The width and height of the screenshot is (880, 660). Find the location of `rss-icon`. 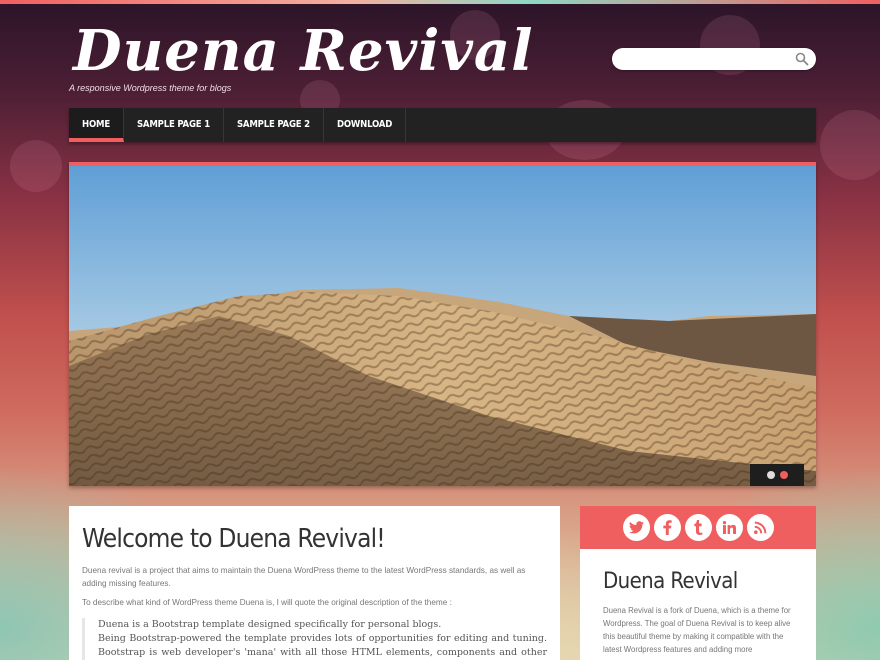

rss-icon is located at coordinates (760, 527).